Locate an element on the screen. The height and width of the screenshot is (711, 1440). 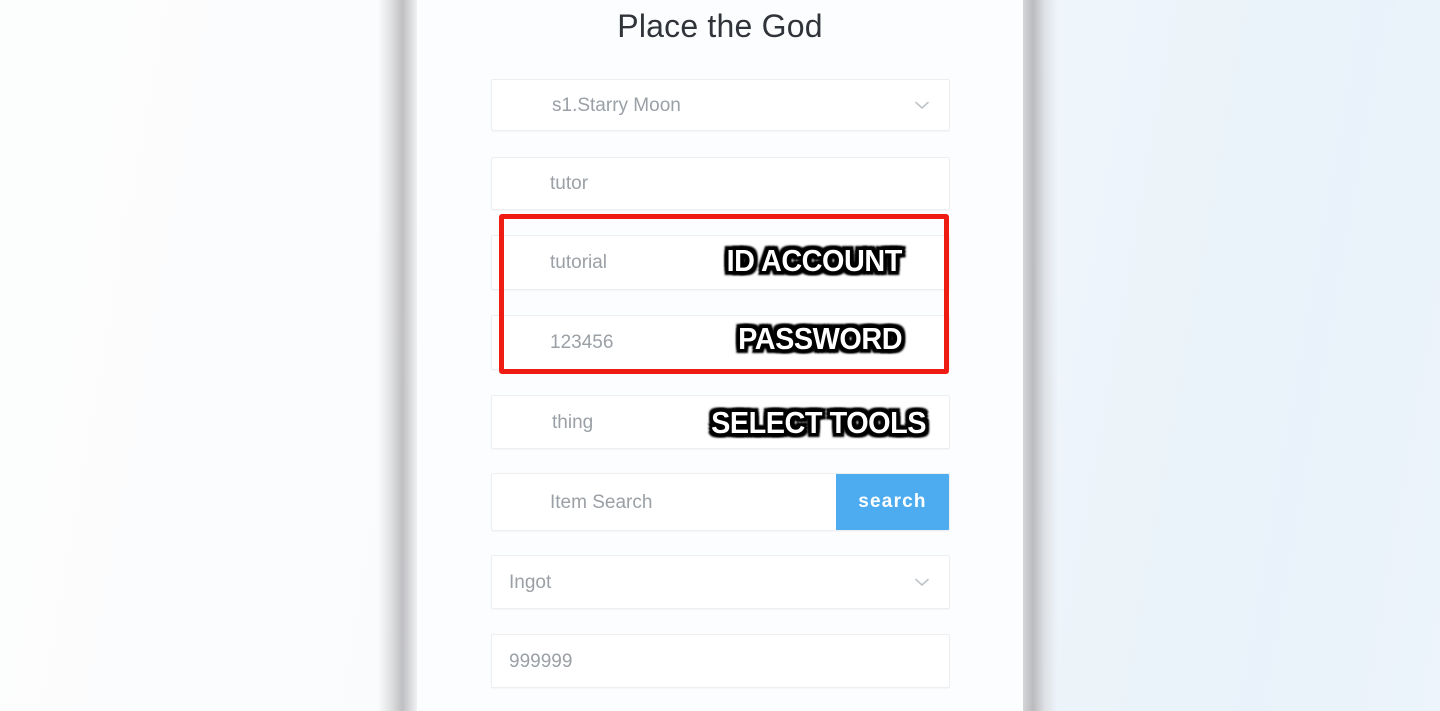
amount-input-value: 999999 is located at coordinates (541, 661).